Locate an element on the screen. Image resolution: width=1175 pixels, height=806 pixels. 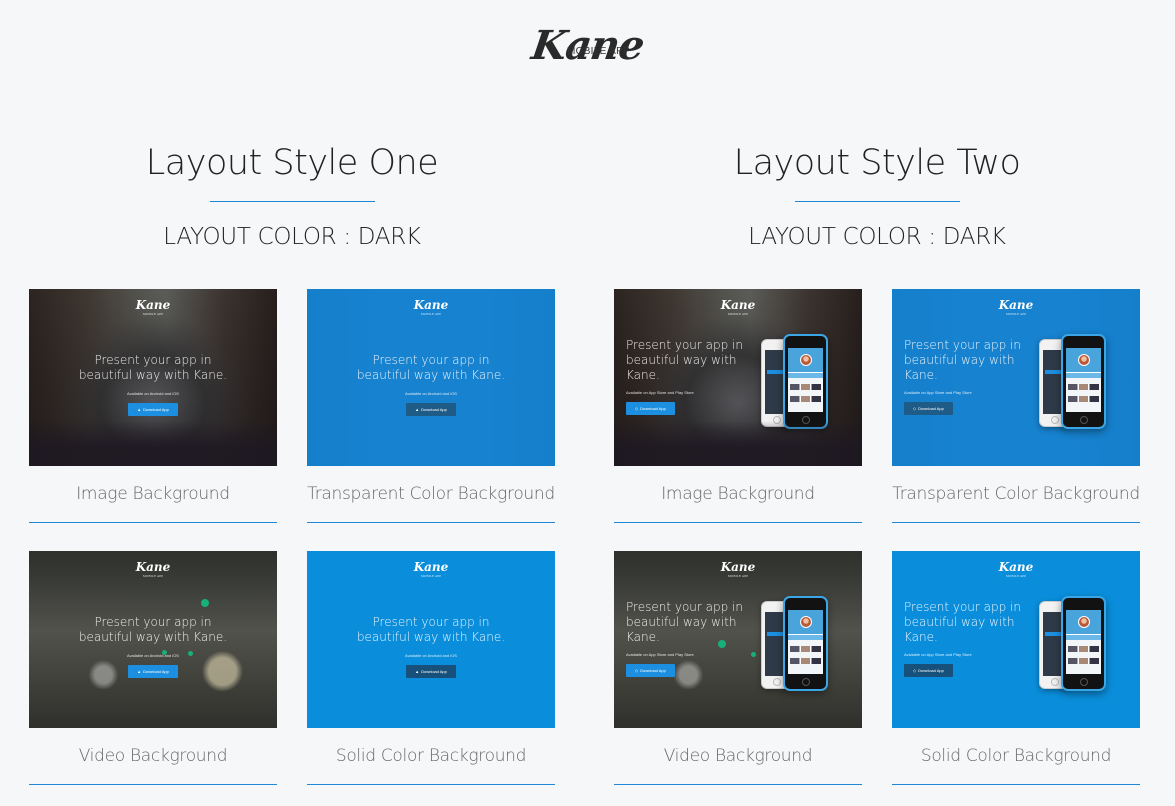
section-title: Layout Style One is located at coordinates (292, 163).